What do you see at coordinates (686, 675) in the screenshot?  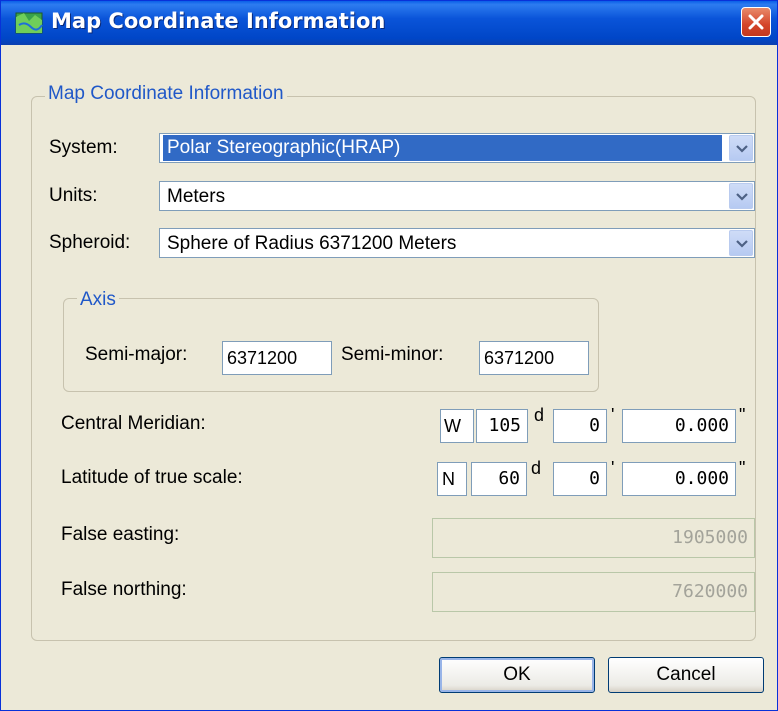 I see `cancel-button: Cancel` at bounding box center [686, 675].